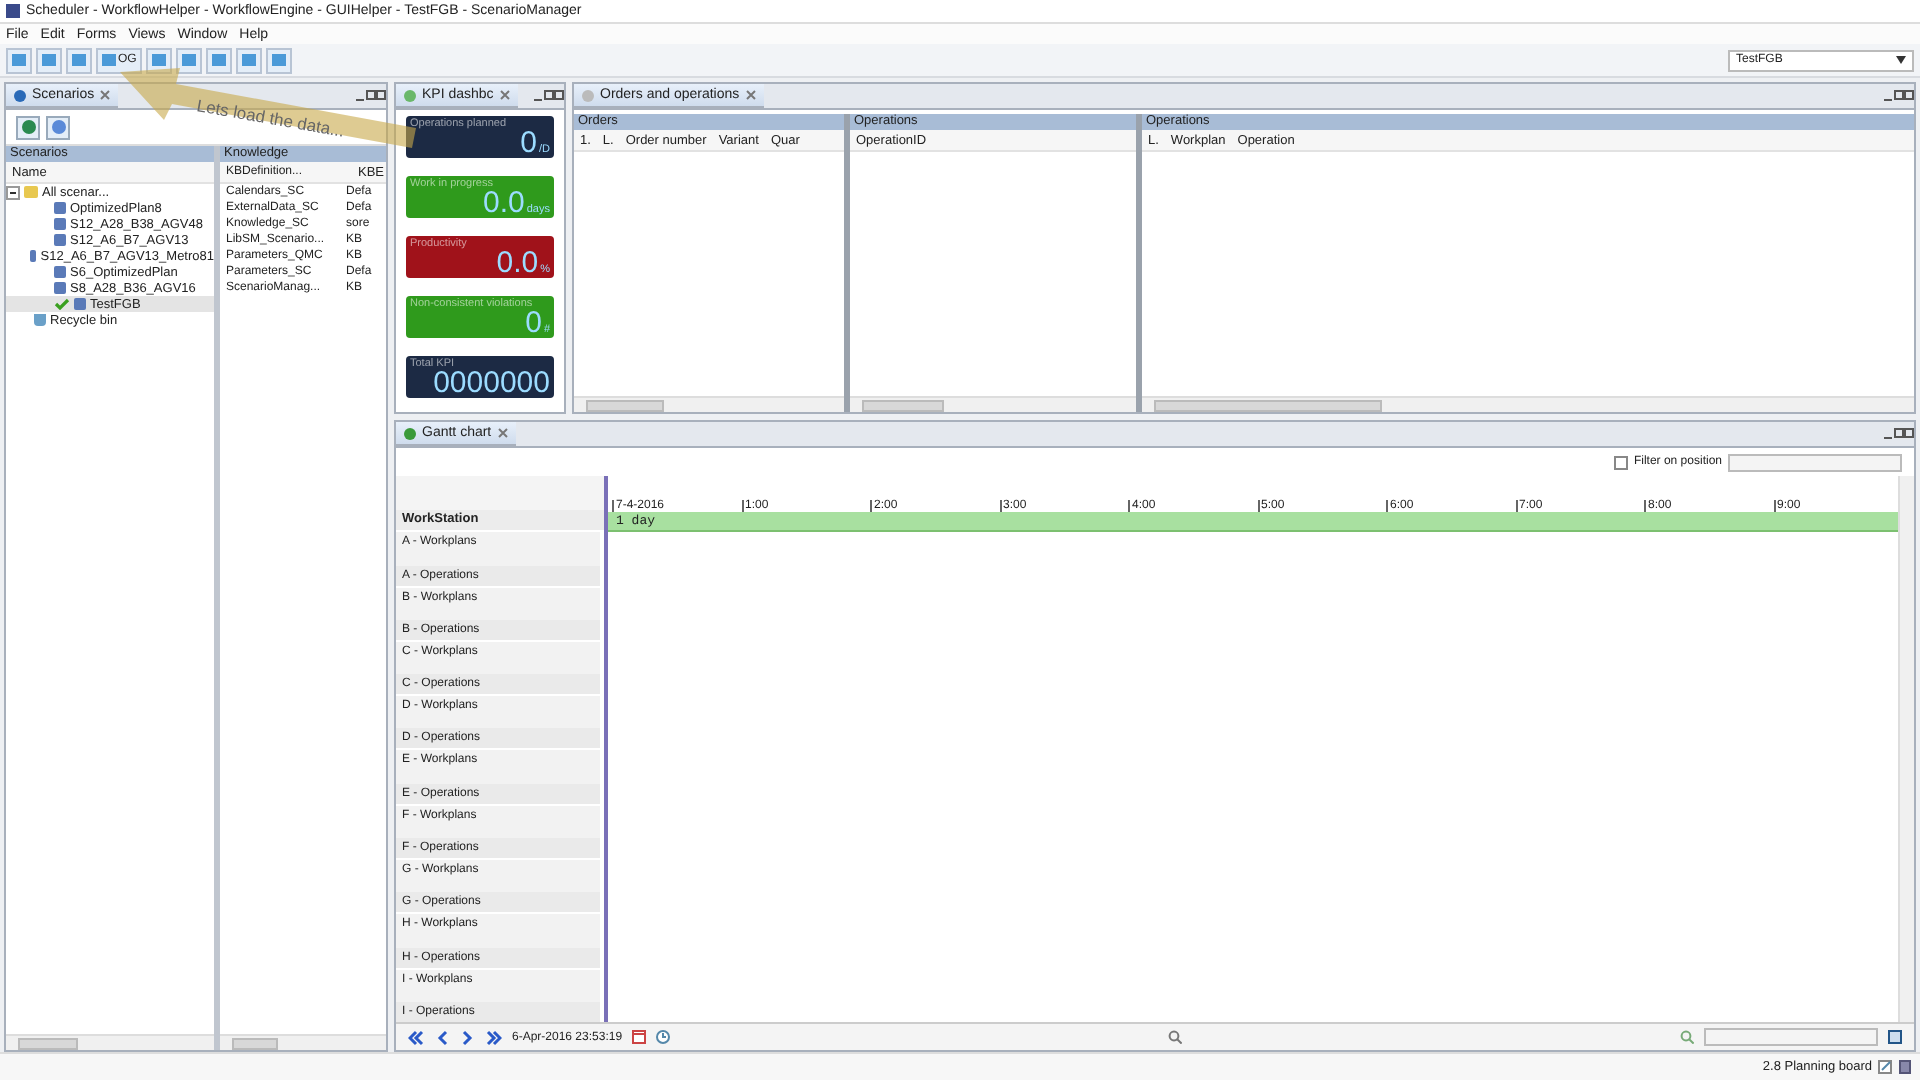 The height and width of the screenshot is (1080, 1920). What do you see at coordinates (58, 127) in the screenshot?
I see `refresh-button` at bounding box center [58, 127].